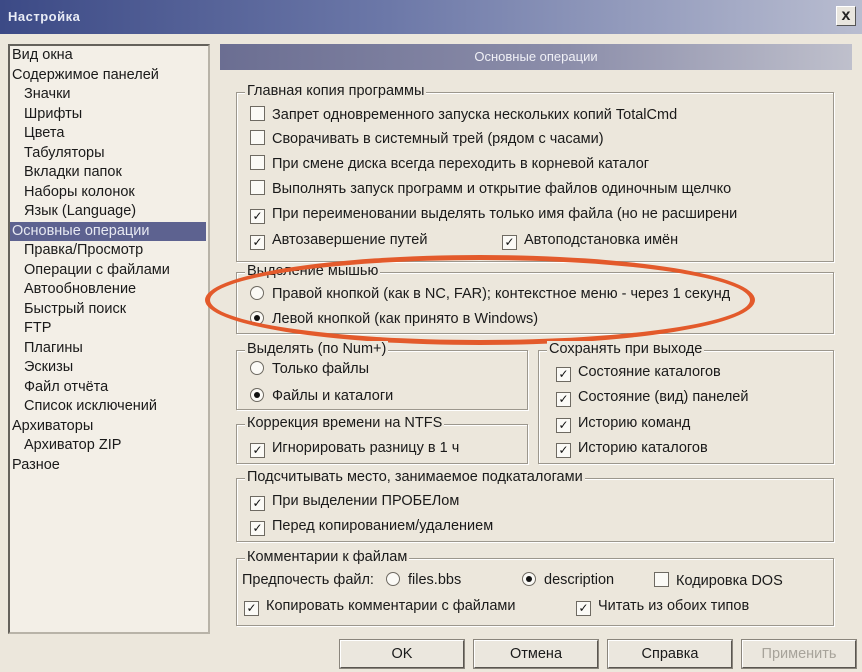  Describe the element at coordinates (308, 580) in the screenshot. I see `prefer-file-label: Предпочесть файл:` at that location.